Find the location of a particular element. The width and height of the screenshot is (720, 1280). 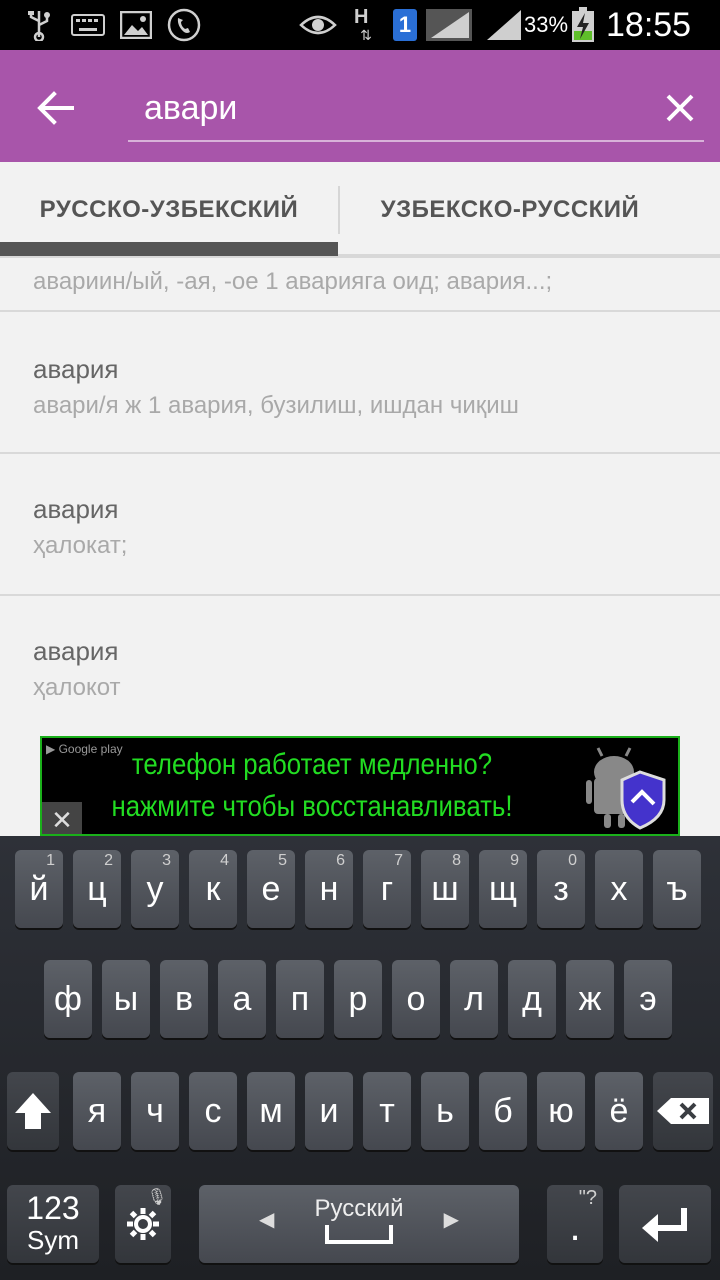

sim-slot-icon: 1 is located at coordinates (405, 25).